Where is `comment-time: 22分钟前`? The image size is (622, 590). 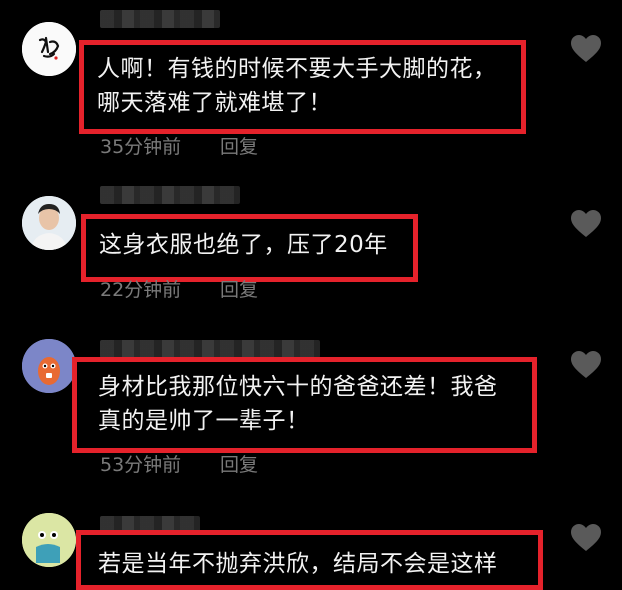 comment-time: 22分钟前 is located at coordinates (141, 290).